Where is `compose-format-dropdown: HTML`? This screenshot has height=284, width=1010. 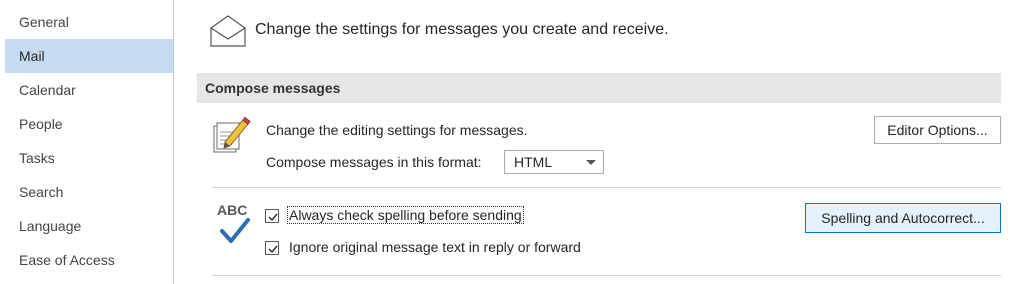 compose-format-dropdown: HTML is located at coordinates (554, 162).